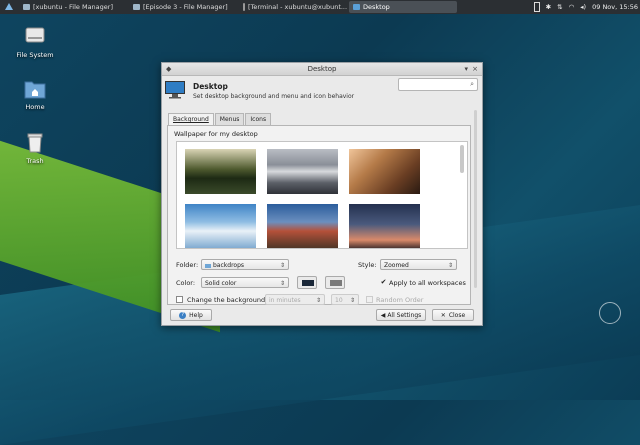 The height and width of the screenshot is (445, 640). Describe the element at coordinates (183, 315) in the screenshot. I see `help-icon: ?` at that location.